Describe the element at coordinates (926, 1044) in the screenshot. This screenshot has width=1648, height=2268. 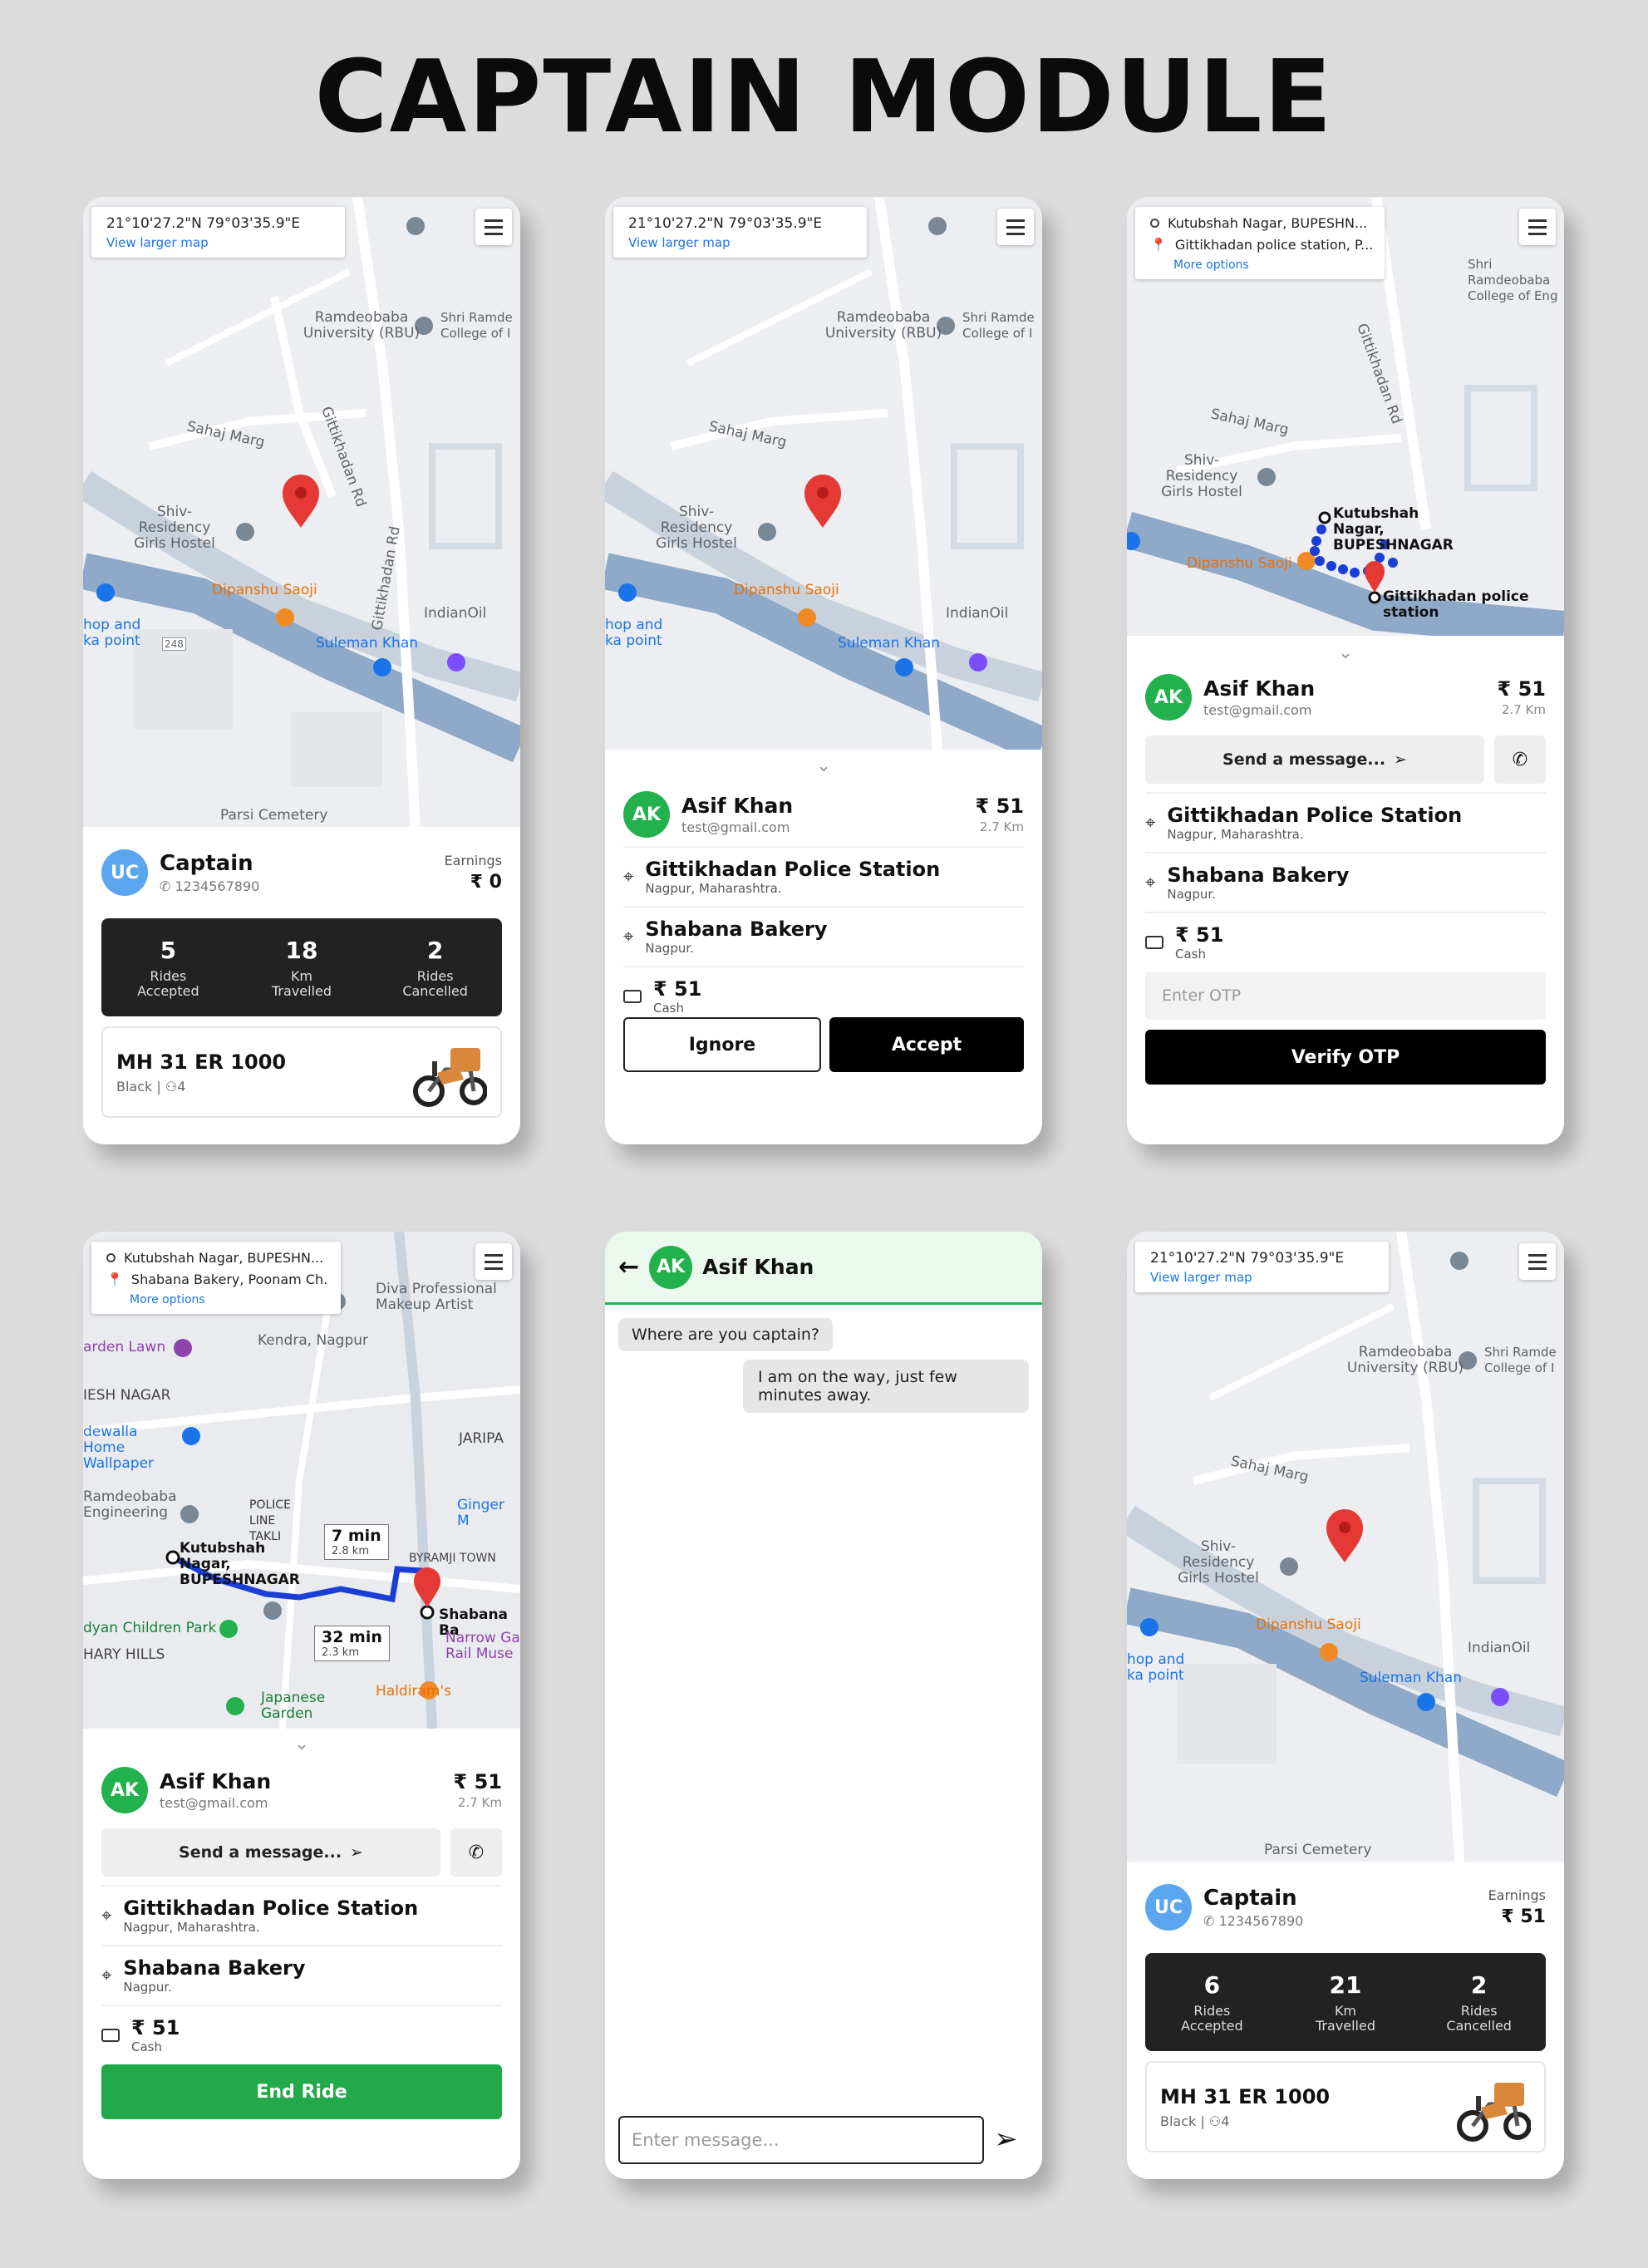
I see `accept-button: Accept` at that location.